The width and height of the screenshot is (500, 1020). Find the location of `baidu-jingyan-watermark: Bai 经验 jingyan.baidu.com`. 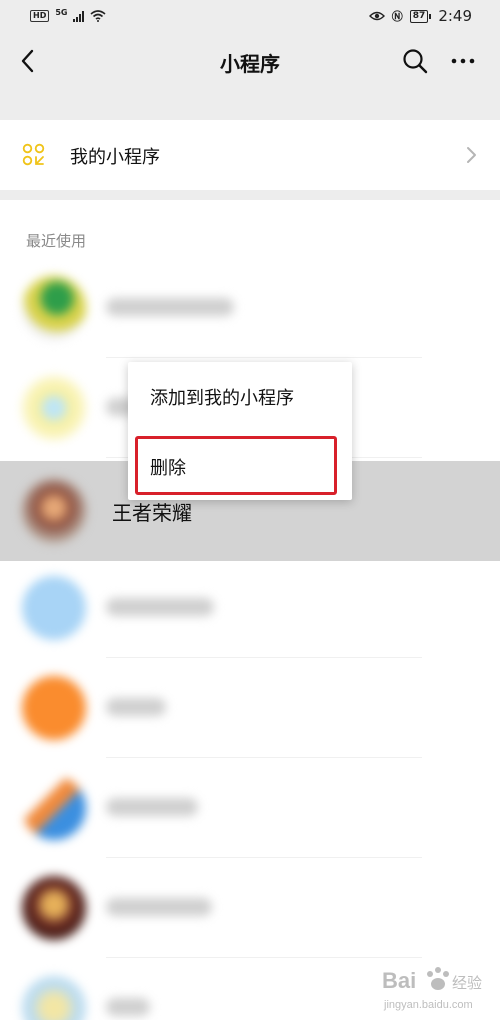

baidu-jingyan-watermark: Bai 经验 jingyan.baidu.com is located at coordinates (432, 989).